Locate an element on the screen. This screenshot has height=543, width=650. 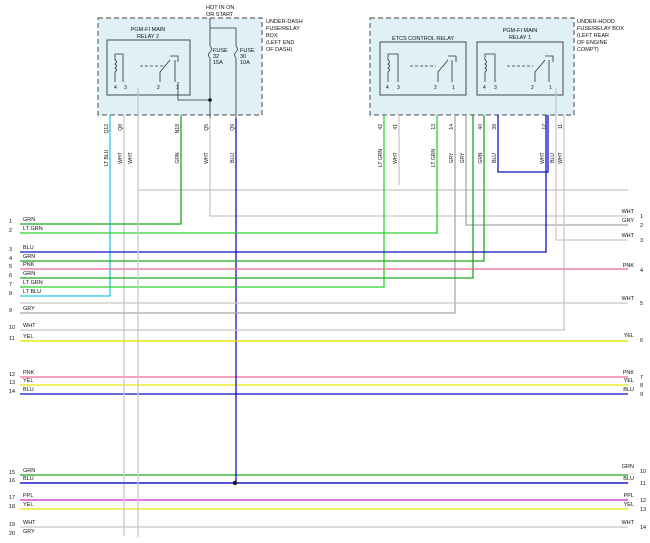
under-hood-desc-line1: UNDER-HOOD is located at coordinates (596, 22).